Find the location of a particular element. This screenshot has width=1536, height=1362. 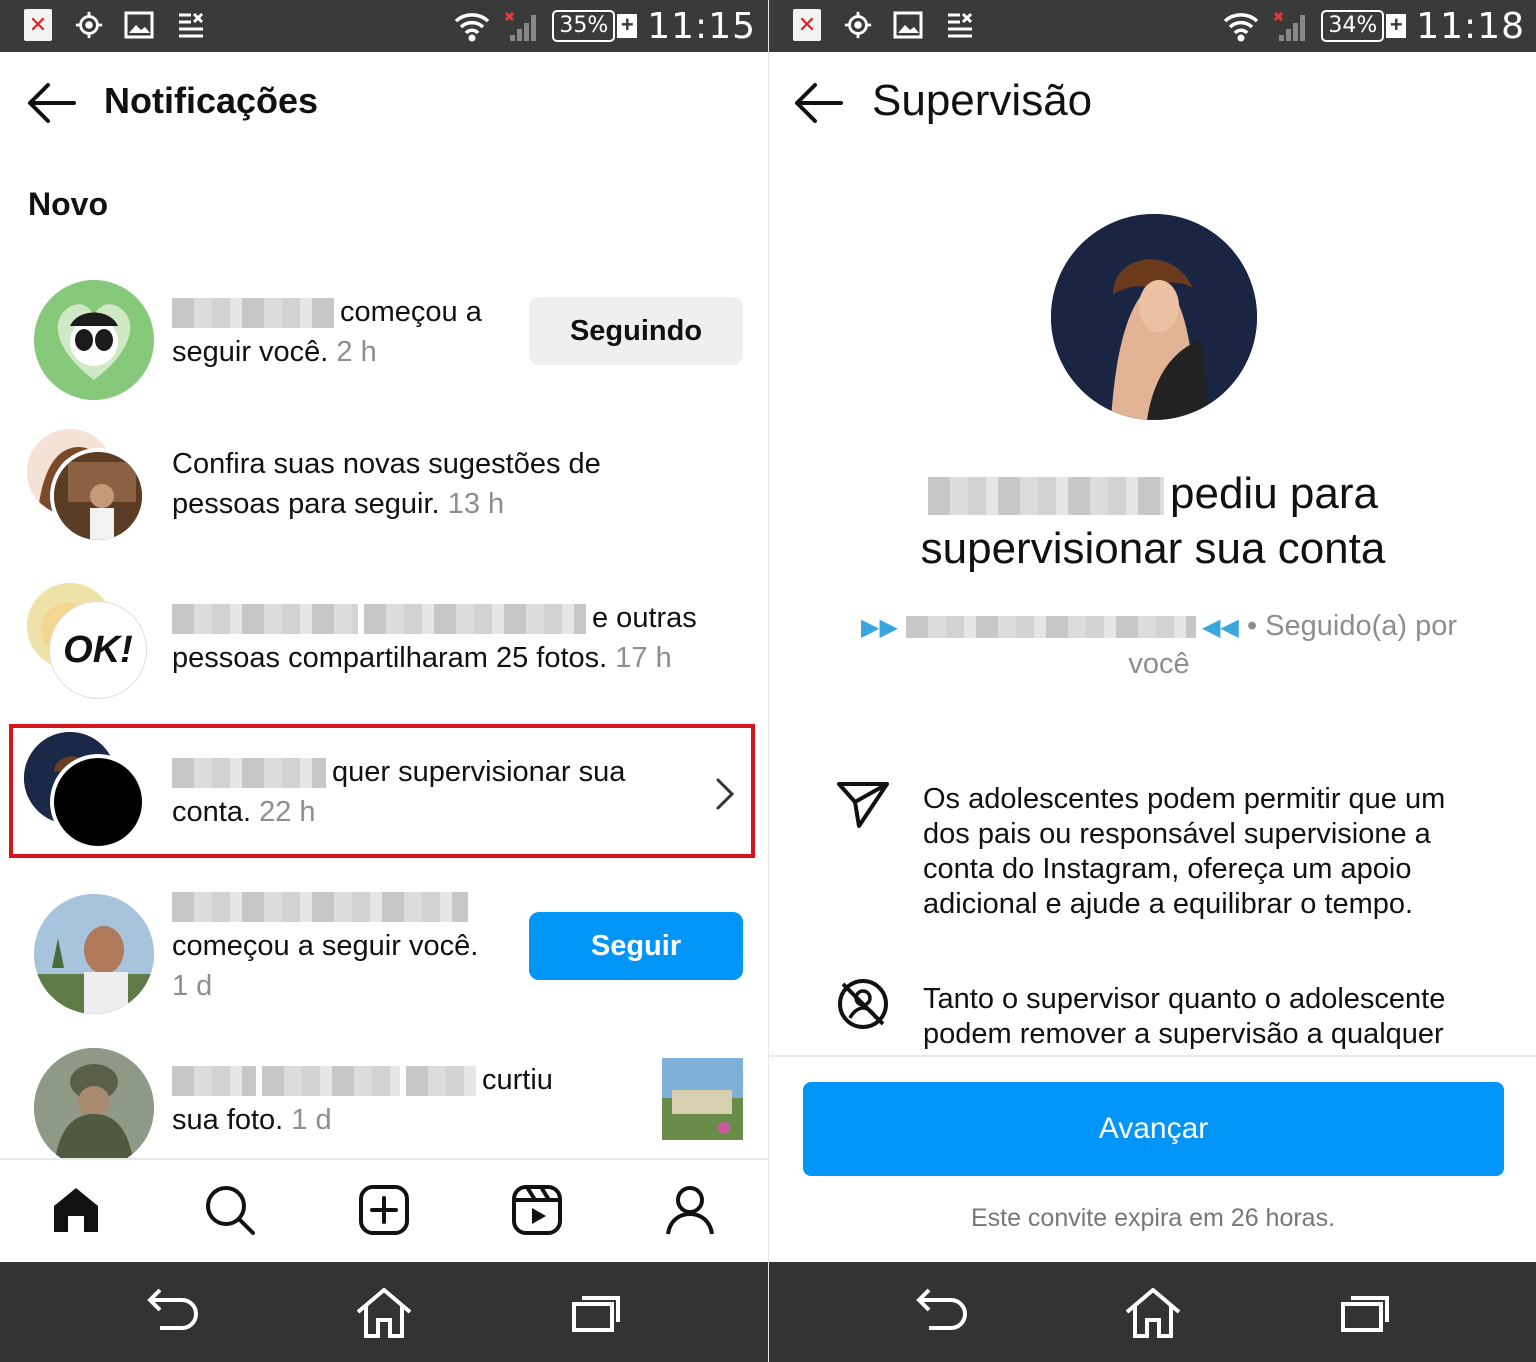

brand-logo: OK! is located at coordinates (98, 649).